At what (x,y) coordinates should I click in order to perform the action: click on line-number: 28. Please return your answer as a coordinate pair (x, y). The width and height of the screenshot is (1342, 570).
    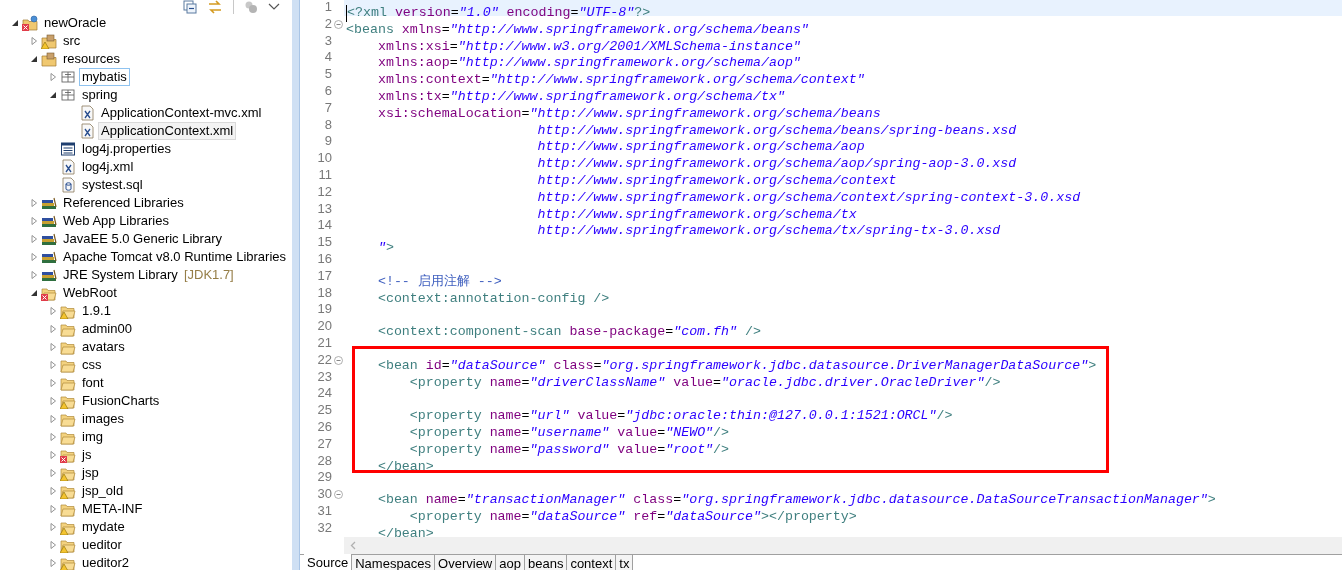
    Looking at the image, I should click on (324, 461).